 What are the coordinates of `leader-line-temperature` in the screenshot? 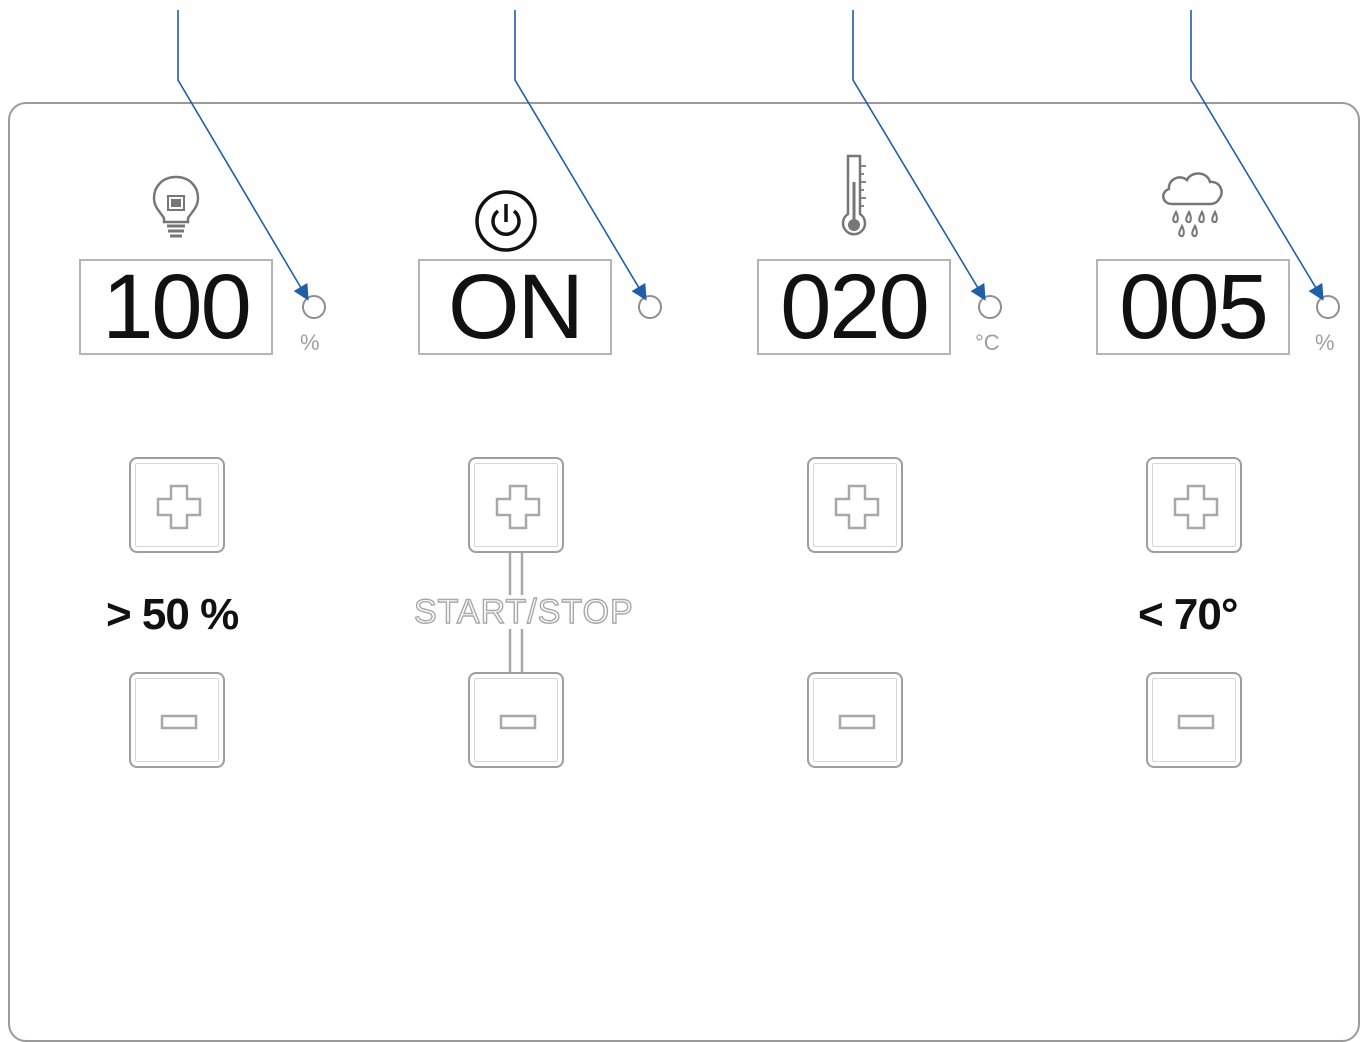 It's located at (919, 155).